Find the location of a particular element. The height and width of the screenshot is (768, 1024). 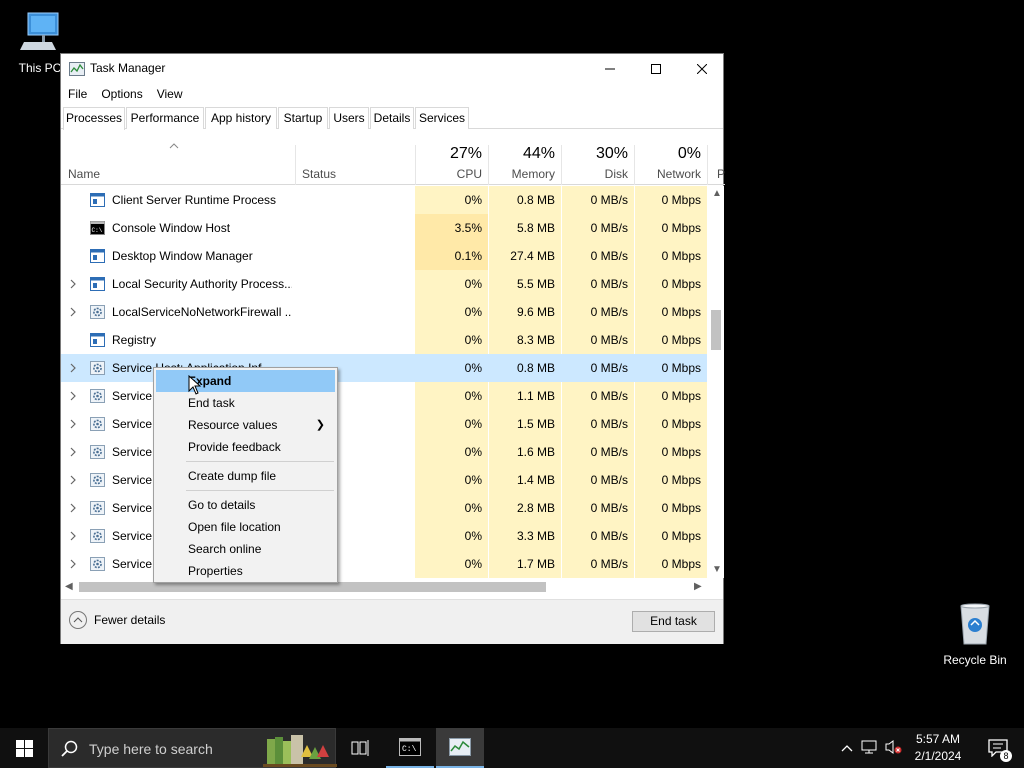

network-icon is located at coordinates (869, 748).